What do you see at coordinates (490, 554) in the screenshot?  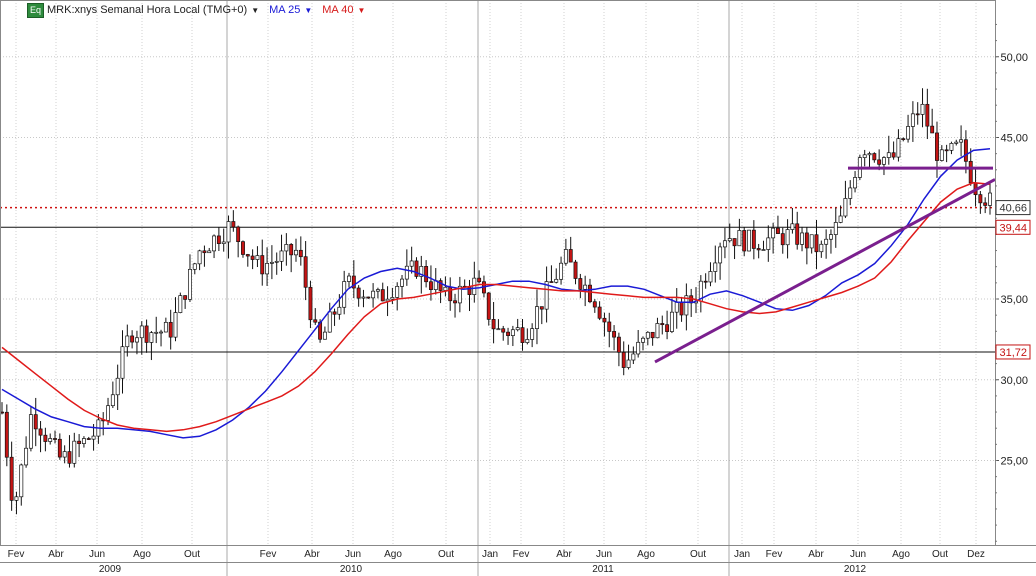 I see `x-tick-label: Jan` at bounding box center [490, 554].